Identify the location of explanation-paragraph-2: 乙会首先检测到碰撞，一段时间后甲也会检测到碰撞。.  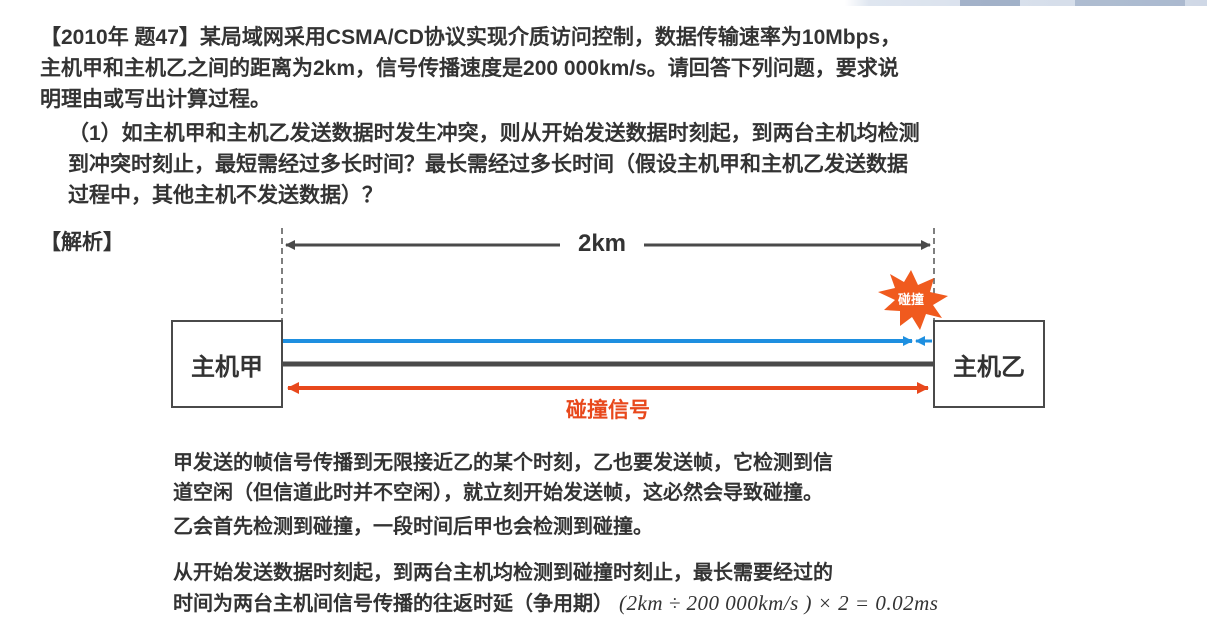
(673, 527).